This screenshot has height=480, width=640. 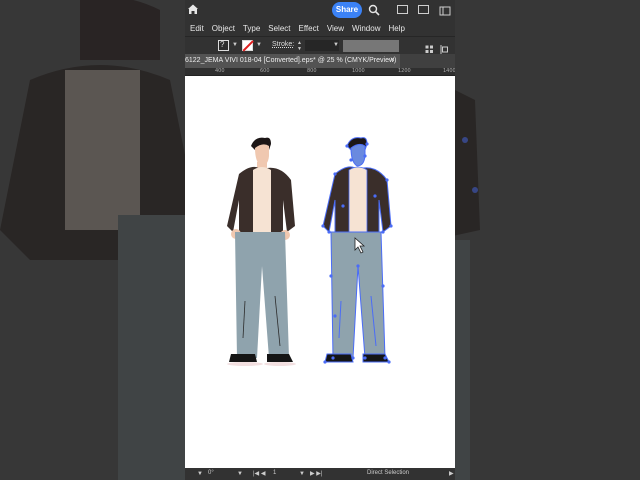 What do you see at coordinates (316, 473) in the screenshot?
I see `artboard-next-icon: ▶ ▶|` at bounding box center [316, 473].